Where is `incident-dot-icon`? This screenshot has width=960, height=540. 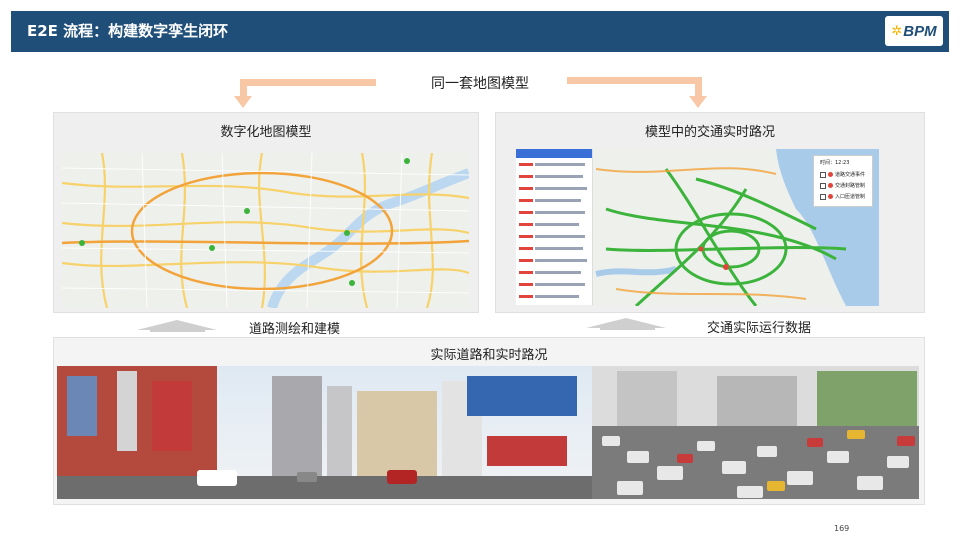 incident-dot-icon is located at coordinates (830, 174).